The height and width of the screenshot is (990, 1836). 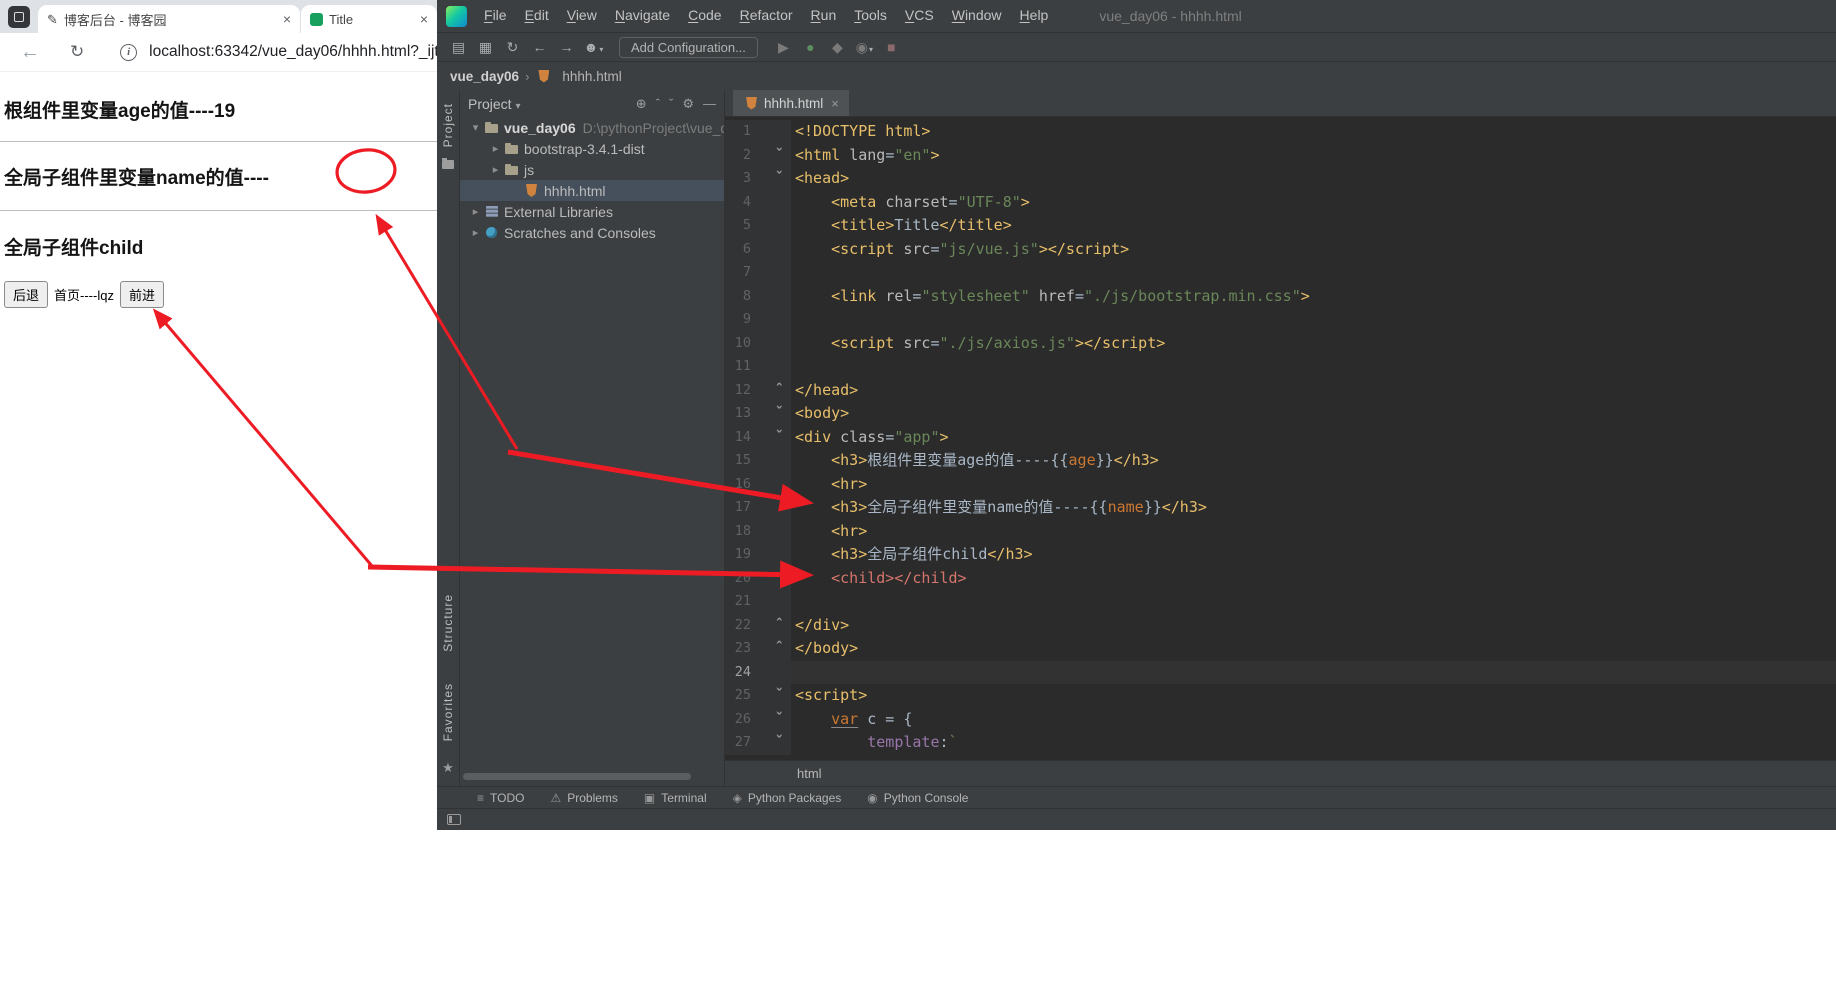 I want to click on horizontal-scrollbar, so click(x=577, y=776).